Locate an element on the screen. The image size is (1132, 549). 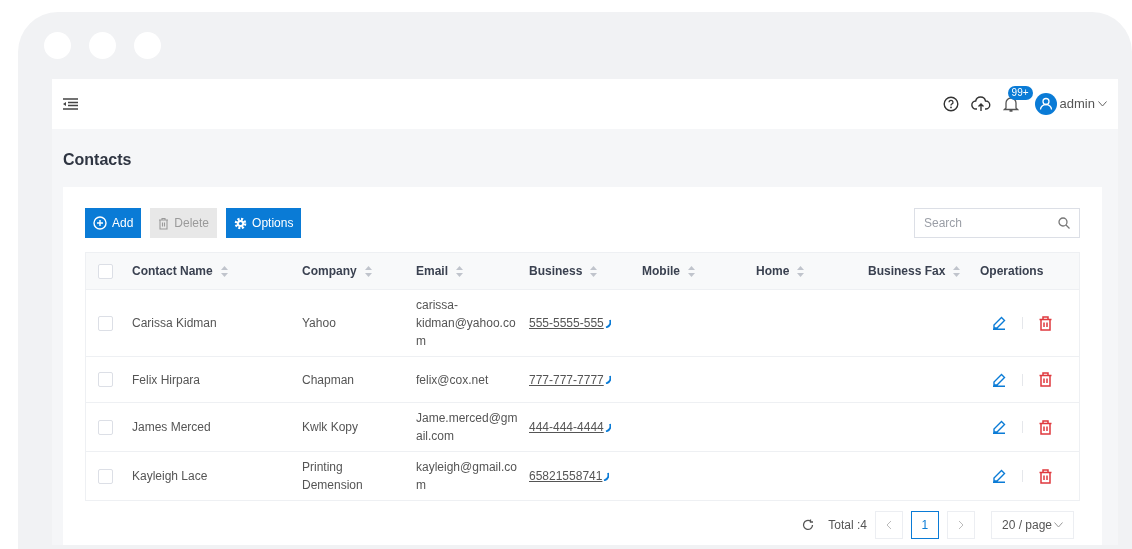
column-header: Operations is located at coordinates (1012, 271).